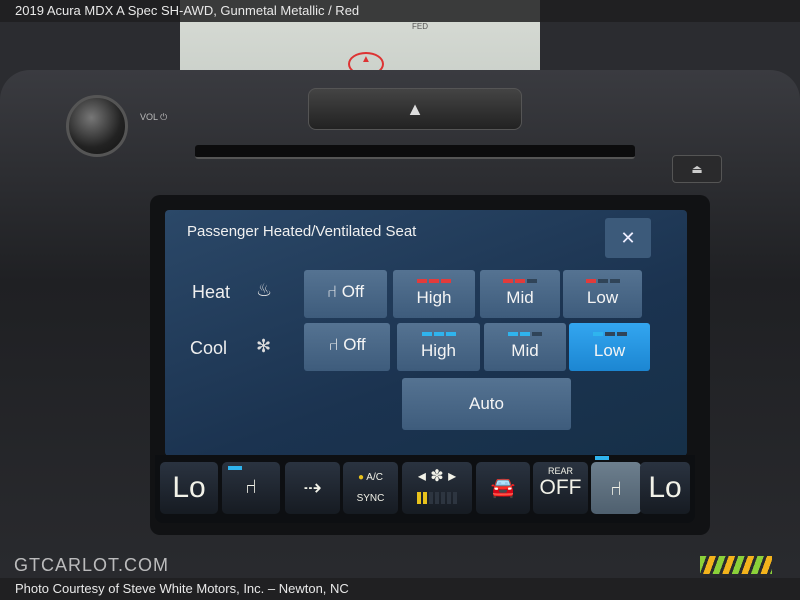  Describe the element at coordinates (609, 347) in the screenshot. I see `cool-low-button: Low` at that location.